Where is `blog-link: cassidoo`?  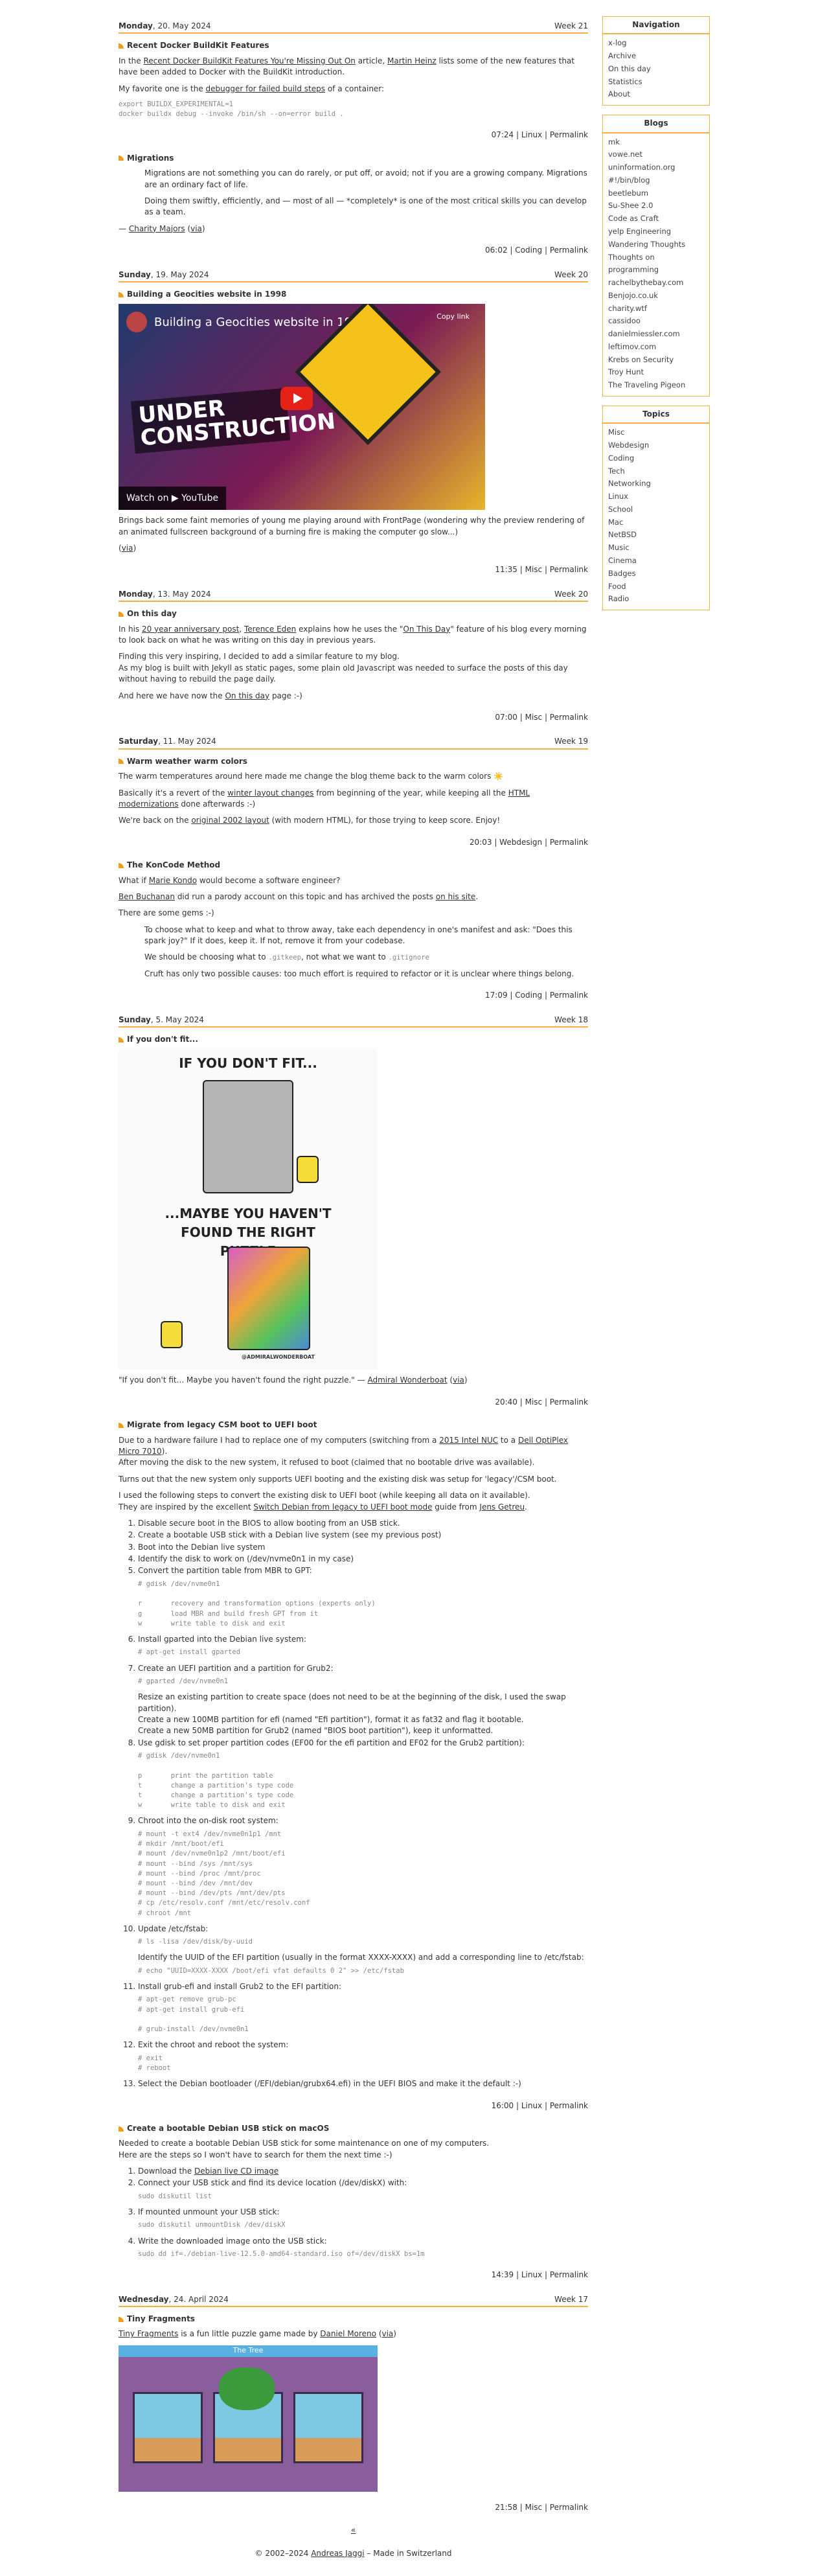
blog-link: cassidoo is located at coordinates (656, 321).